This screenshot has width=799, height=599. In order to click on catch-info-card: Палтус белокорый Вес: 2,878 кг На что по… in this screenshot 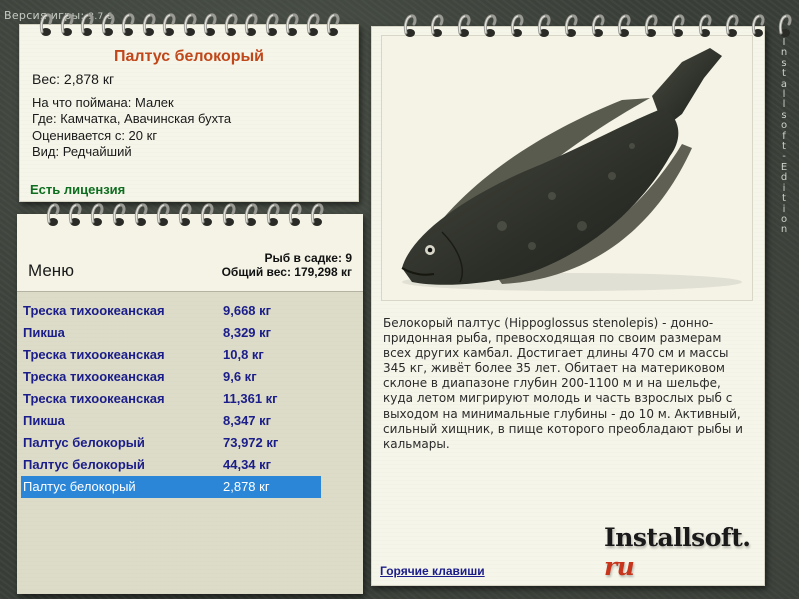, I will do `click(189, 113)`.